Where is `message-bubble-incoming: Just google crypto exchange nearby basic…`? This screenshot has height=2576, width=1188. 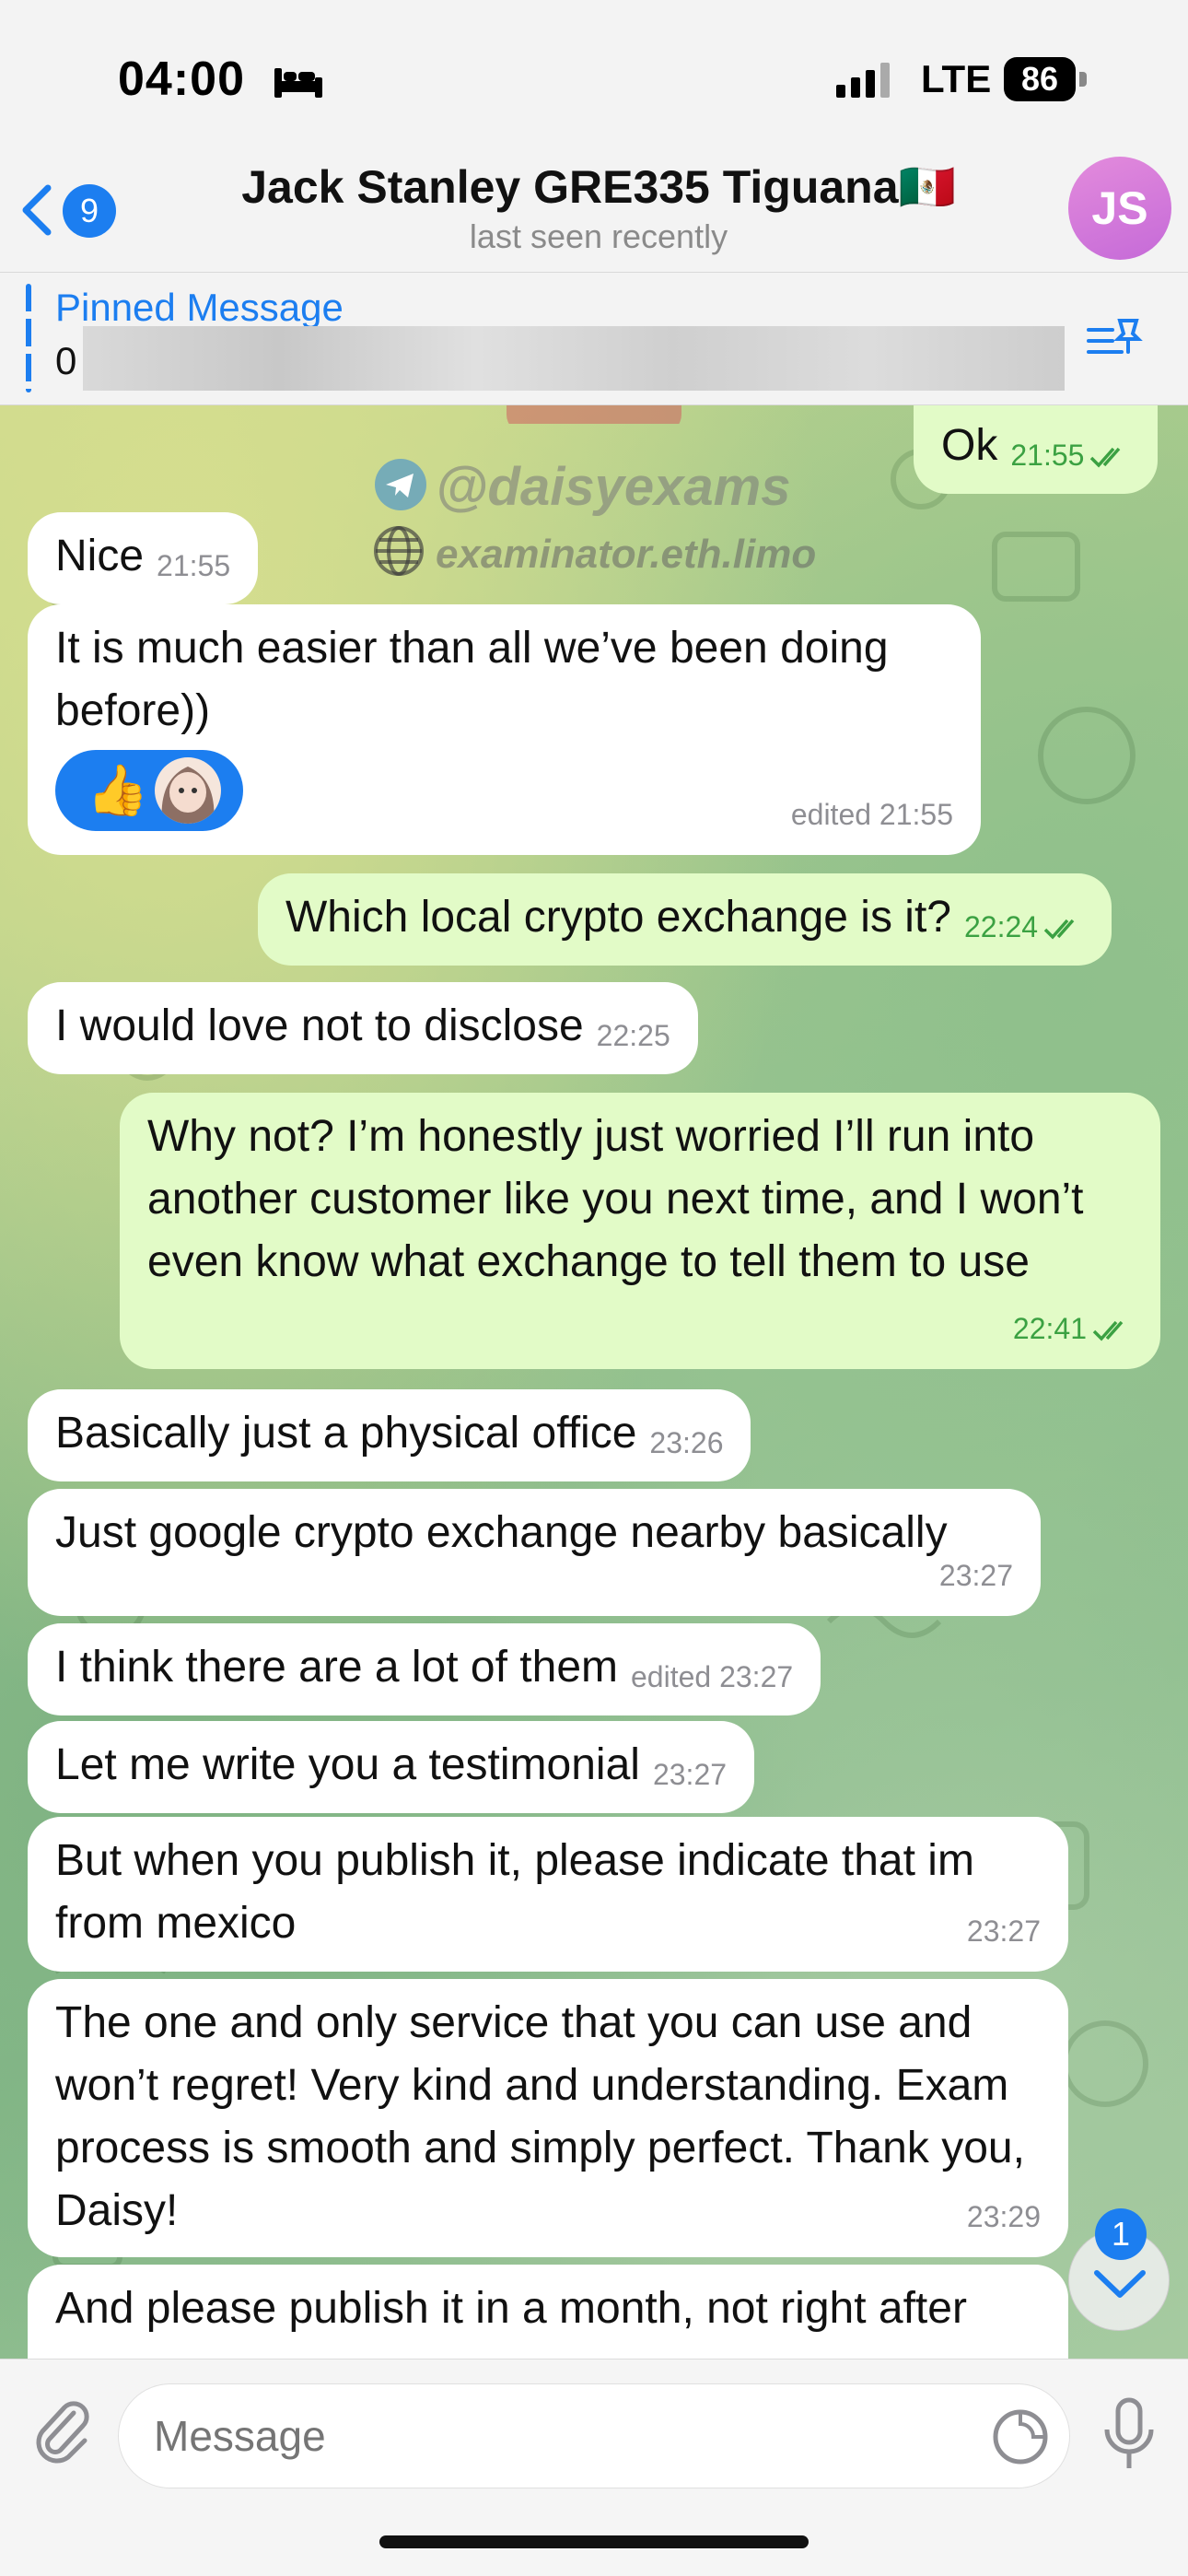 message-bubble-incoming: Just google crypto exchange nearby basic… is located at coordinates (534, 1552).